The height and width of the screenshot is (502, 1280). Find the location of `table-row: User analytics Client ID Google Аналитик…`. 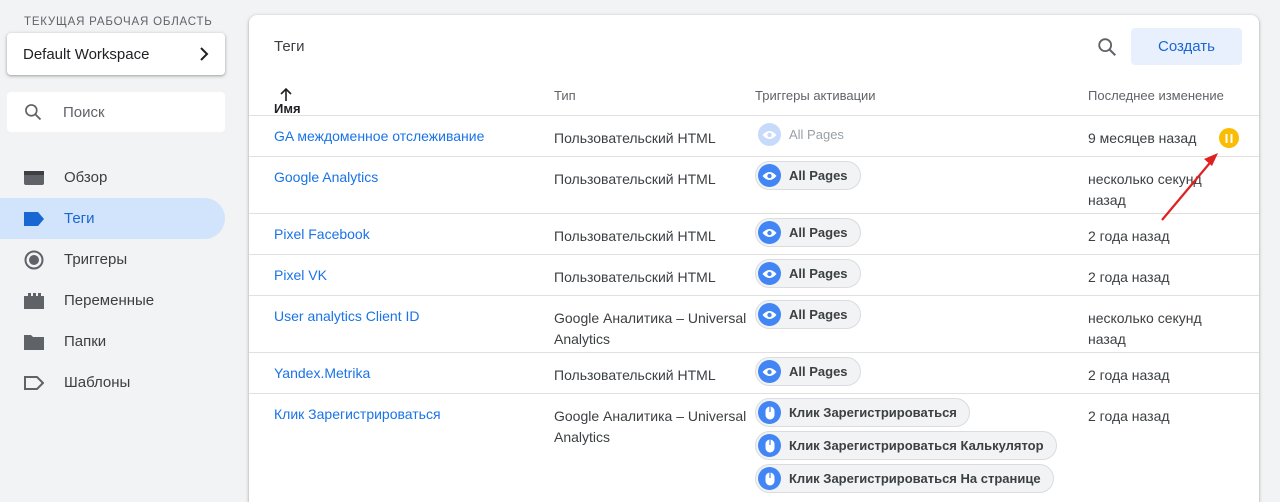

table-row: User analytics Client ID Google Аналитик… is located at coordinates (754, 324).